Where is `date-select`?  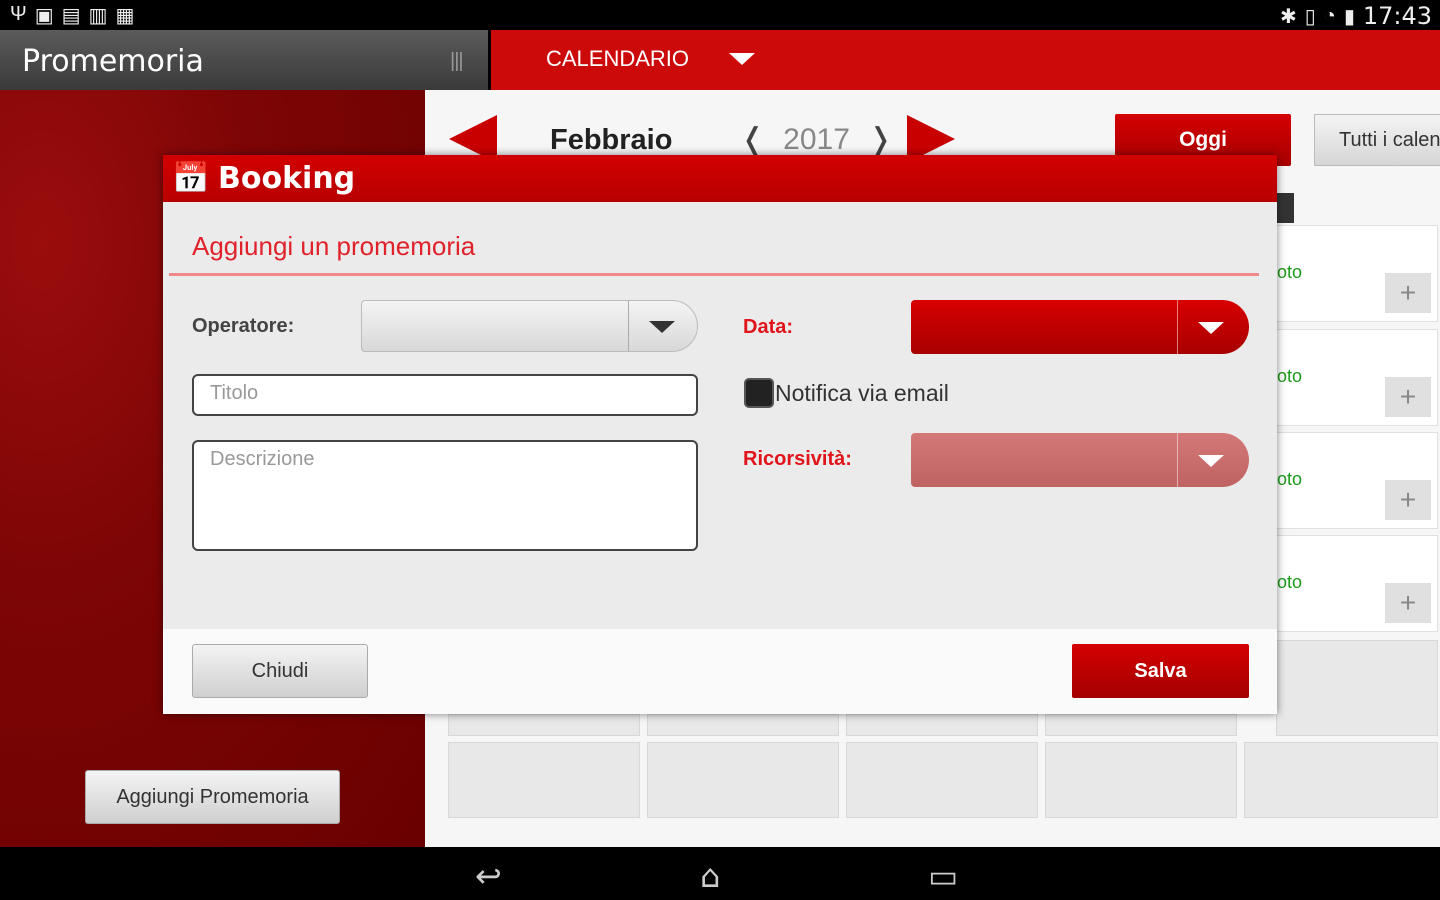
date-select is located at coordinates (1080, 327).